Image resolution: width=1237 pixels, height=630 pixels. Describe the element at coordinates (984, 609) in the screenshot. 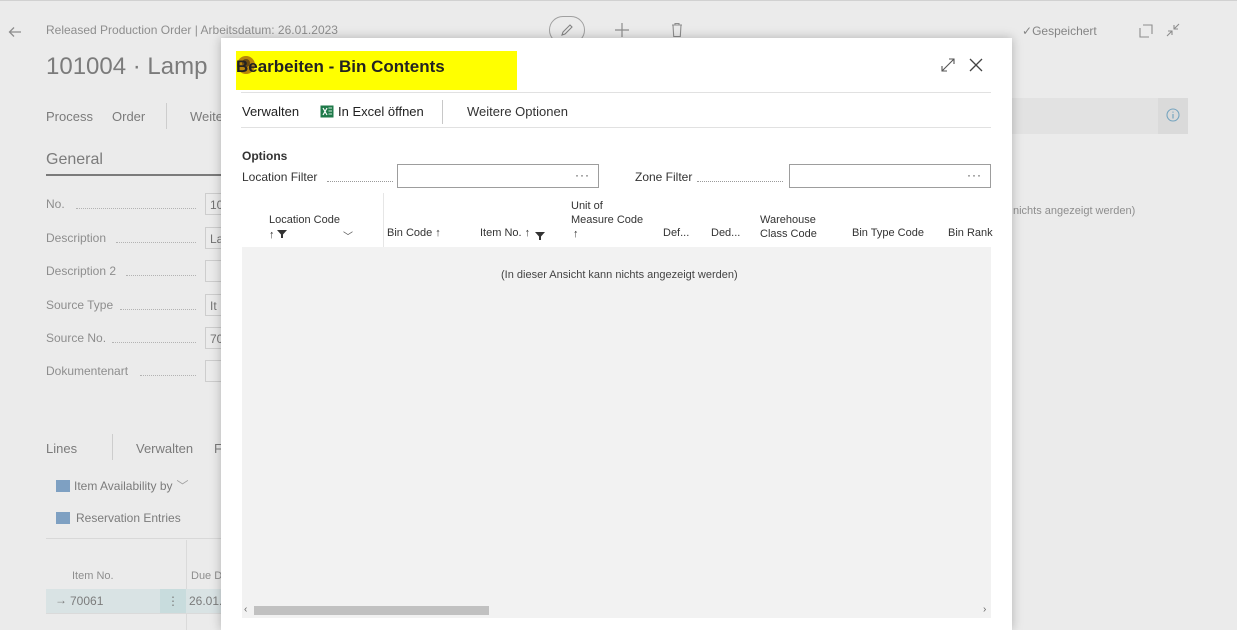

I see `scroll-right-icon: ›` at that location.